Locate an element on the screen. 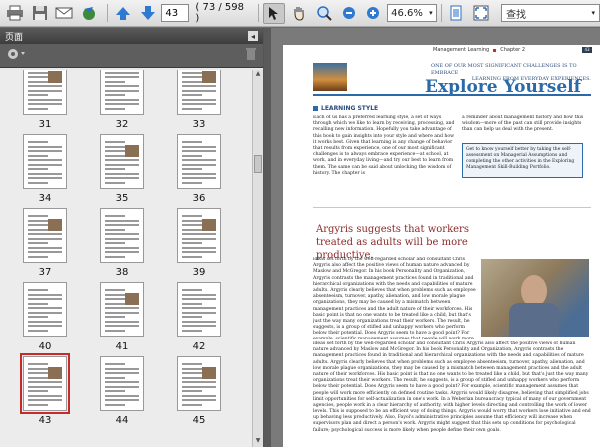 The image size is (600, 447). email-icon is located at coordinates (64, 13).